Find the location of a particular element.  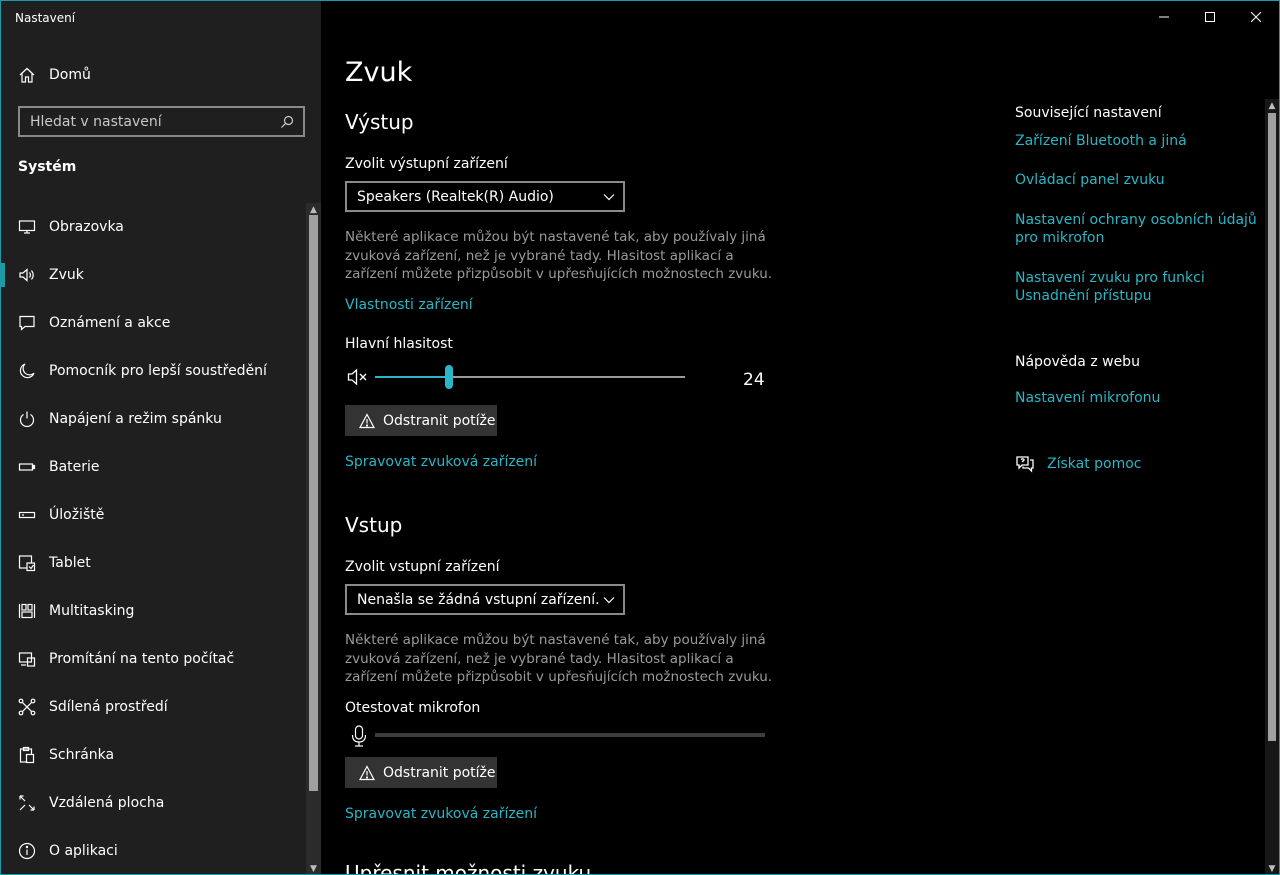

sidebar-item-oznameni: Oznámení a akce is located at coordinates (153, 323).